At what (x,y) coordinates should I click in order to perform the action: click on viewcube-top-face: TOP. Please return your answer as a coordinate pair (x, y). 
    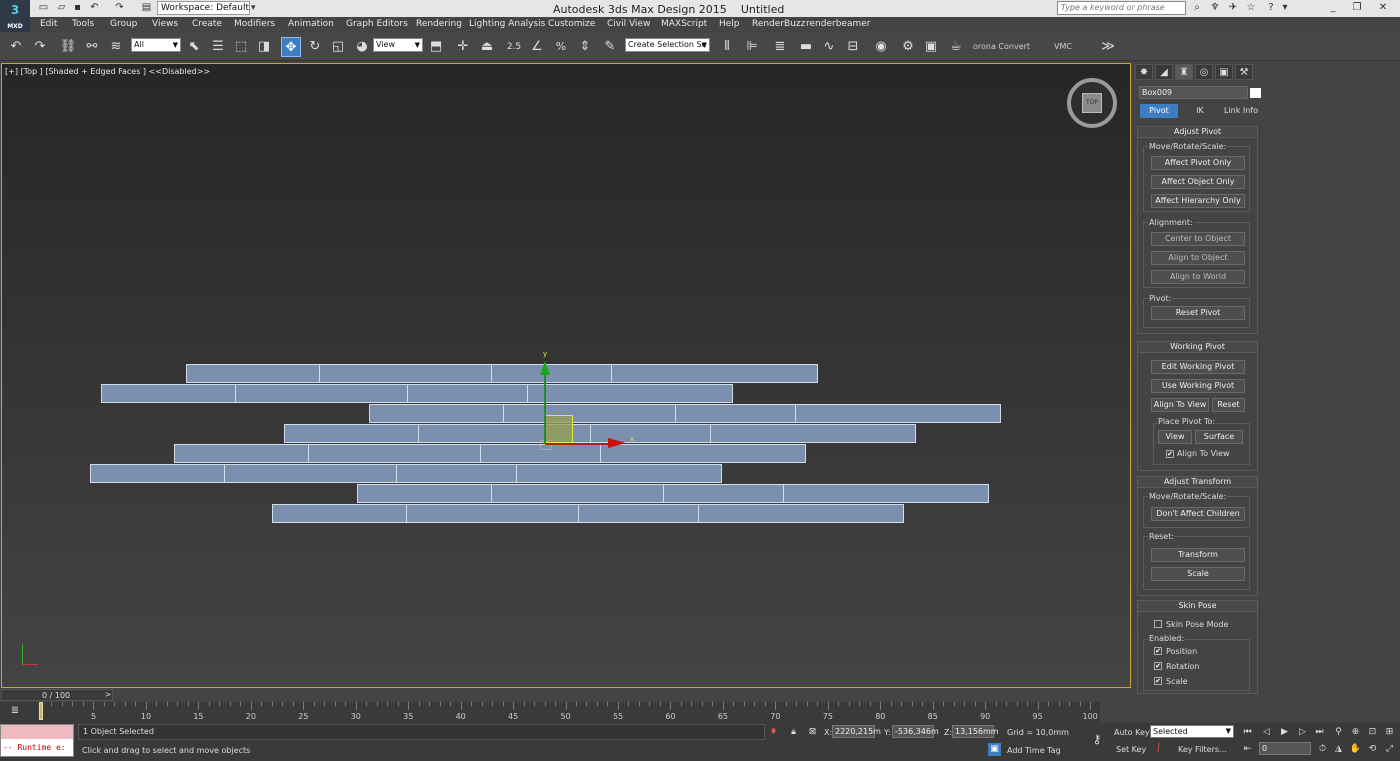
    Looking at the image, I should click on (1092, 103).